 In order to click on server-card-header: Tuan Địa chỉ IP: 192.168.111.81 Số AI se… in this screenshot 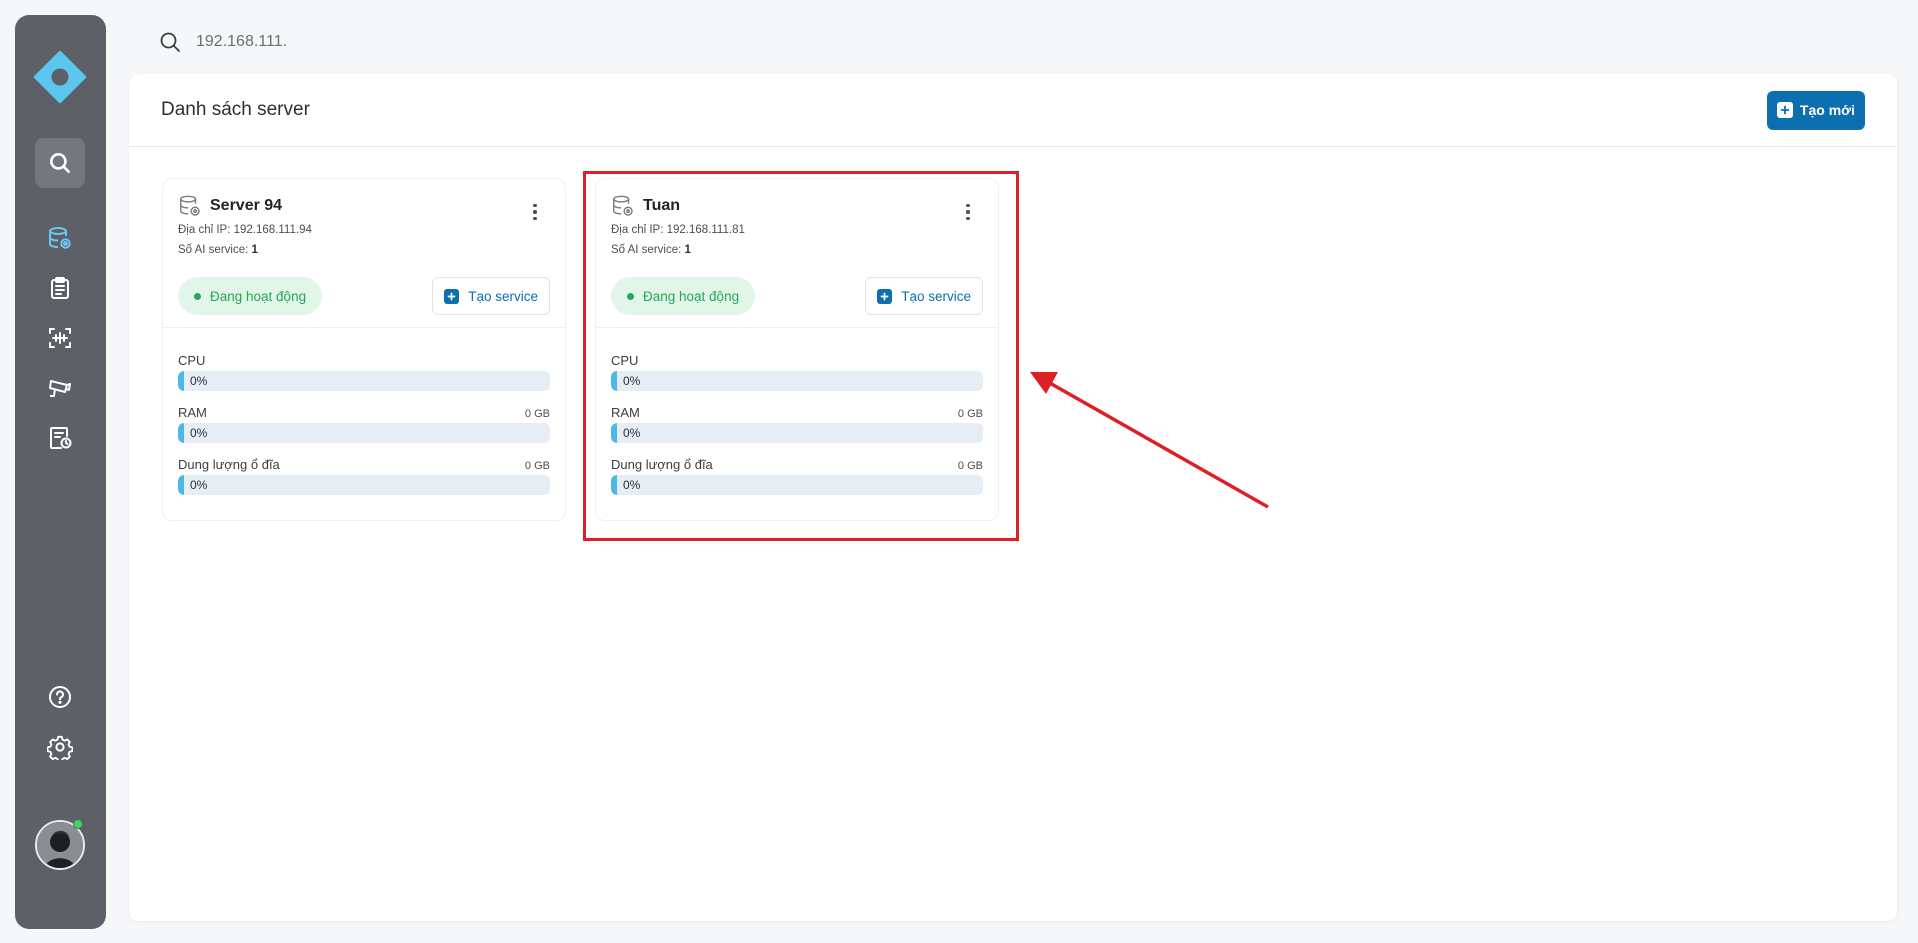, I will do `click(797, 253)`.